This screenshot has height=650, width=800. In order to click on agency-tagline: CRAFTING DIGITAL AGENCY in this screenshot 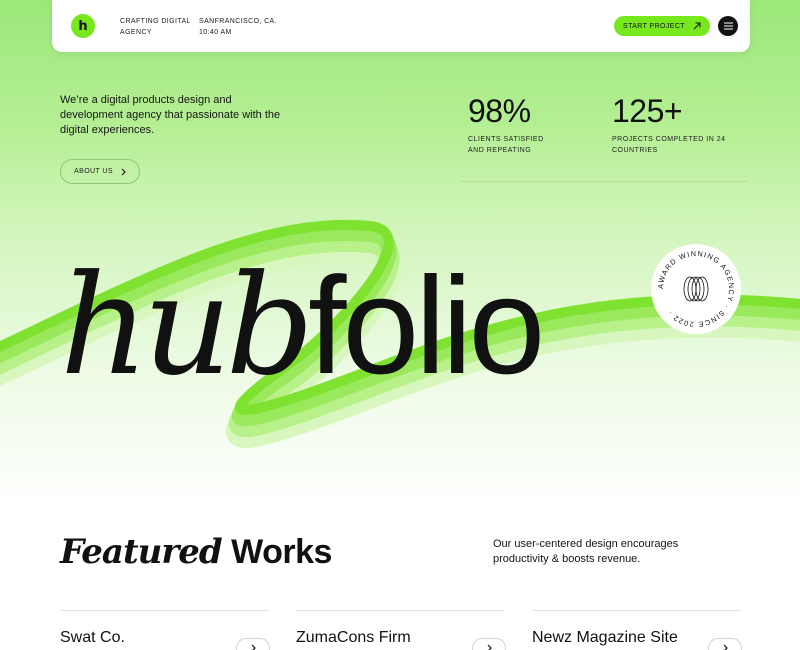, I will do `click(160, 27)`.